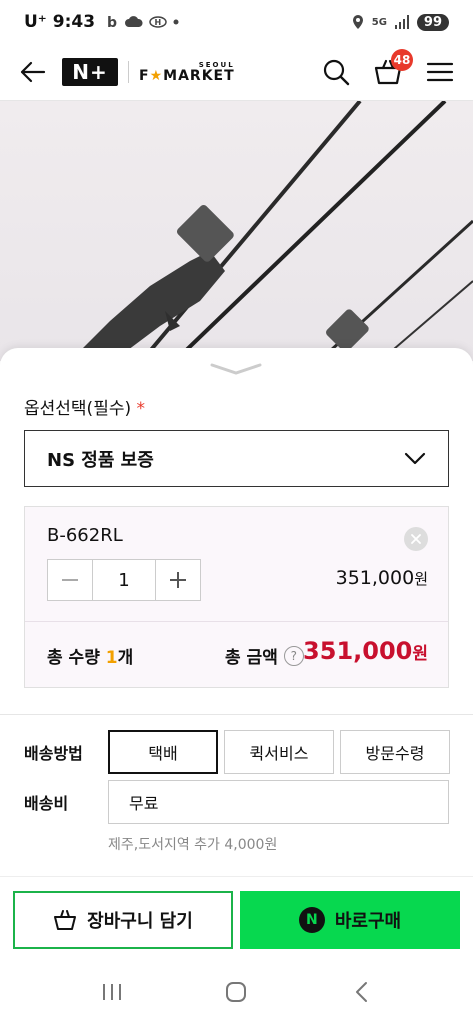 The height and width of the screenshot is (1024, 473). I want to click on total-qty-label: 총 수량, so click(76, 658).